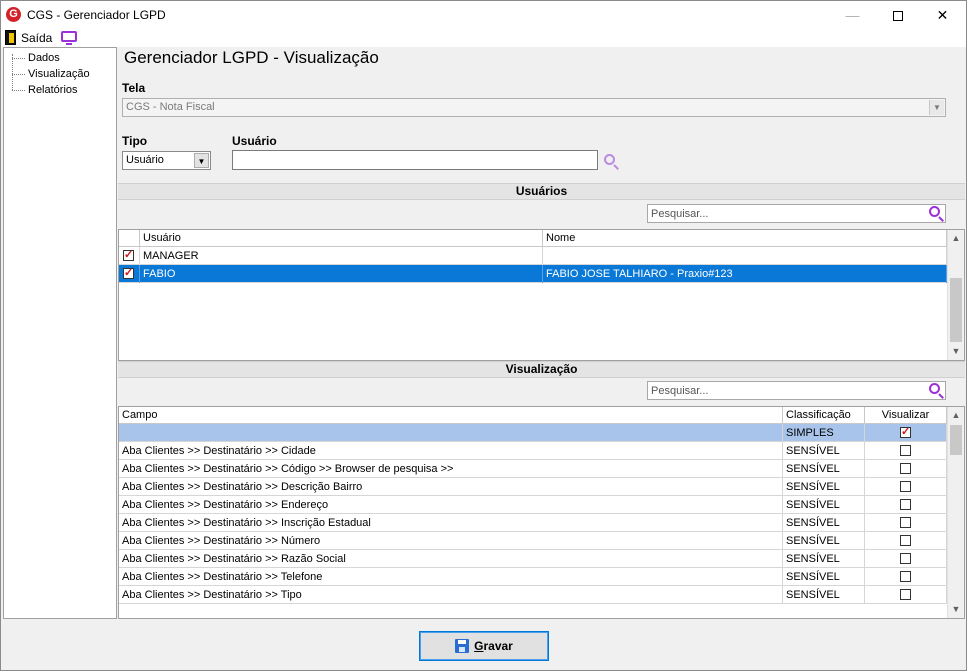 The width and height of the screenshot is (967, 671). Describe the element at coordinates (462, 646) in the screenshot. I see `floppy-disk-icon` at that location.